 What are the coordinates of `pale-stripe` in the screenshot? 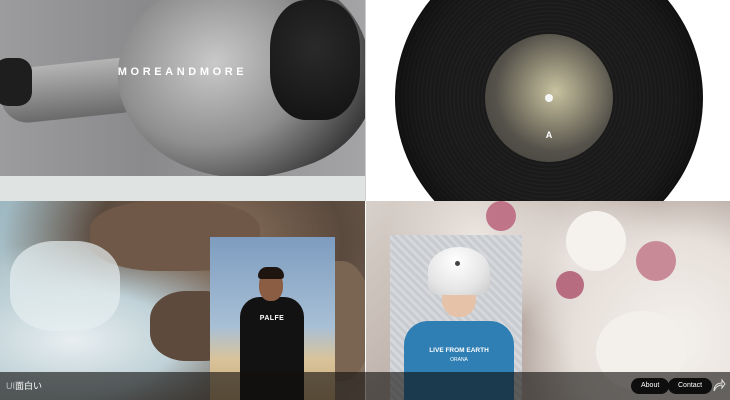 It's located at (182, 188).